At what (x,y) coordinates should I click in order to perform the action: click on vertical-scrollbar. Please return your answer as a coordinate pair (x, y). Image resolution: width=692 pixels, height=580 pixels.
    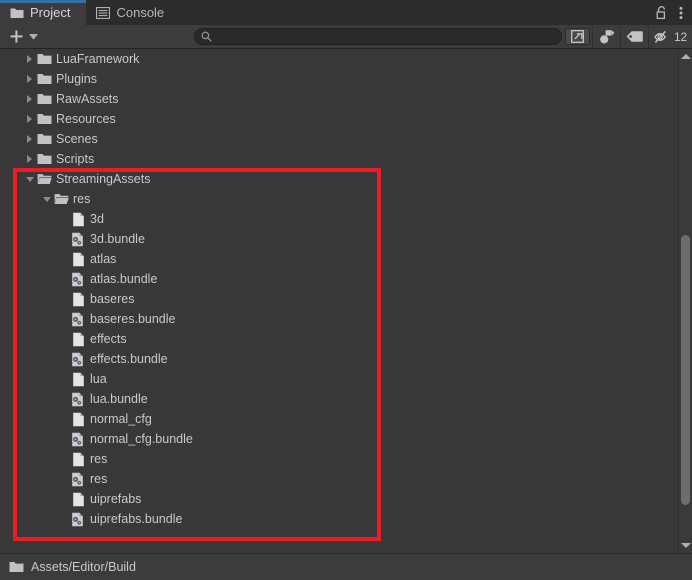
    Looking at the image, I should click on (685, 301).